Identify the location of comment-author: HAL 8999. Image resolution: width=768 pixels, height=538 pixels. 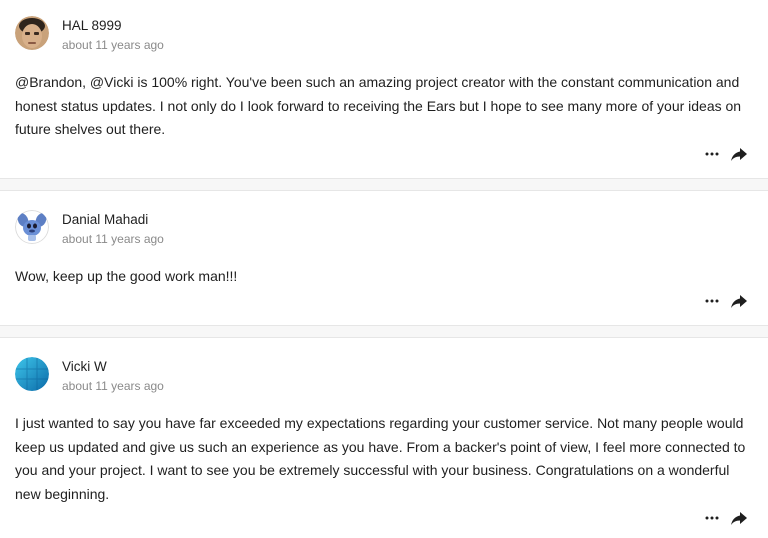
(92, 25).